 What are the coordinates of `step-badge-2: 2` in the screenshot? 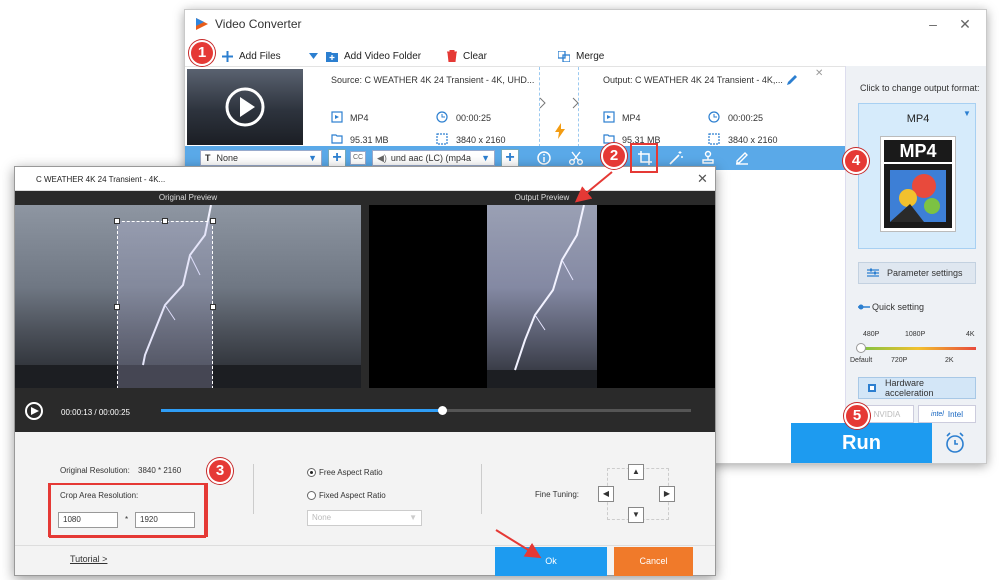 It's located at (614, 156).